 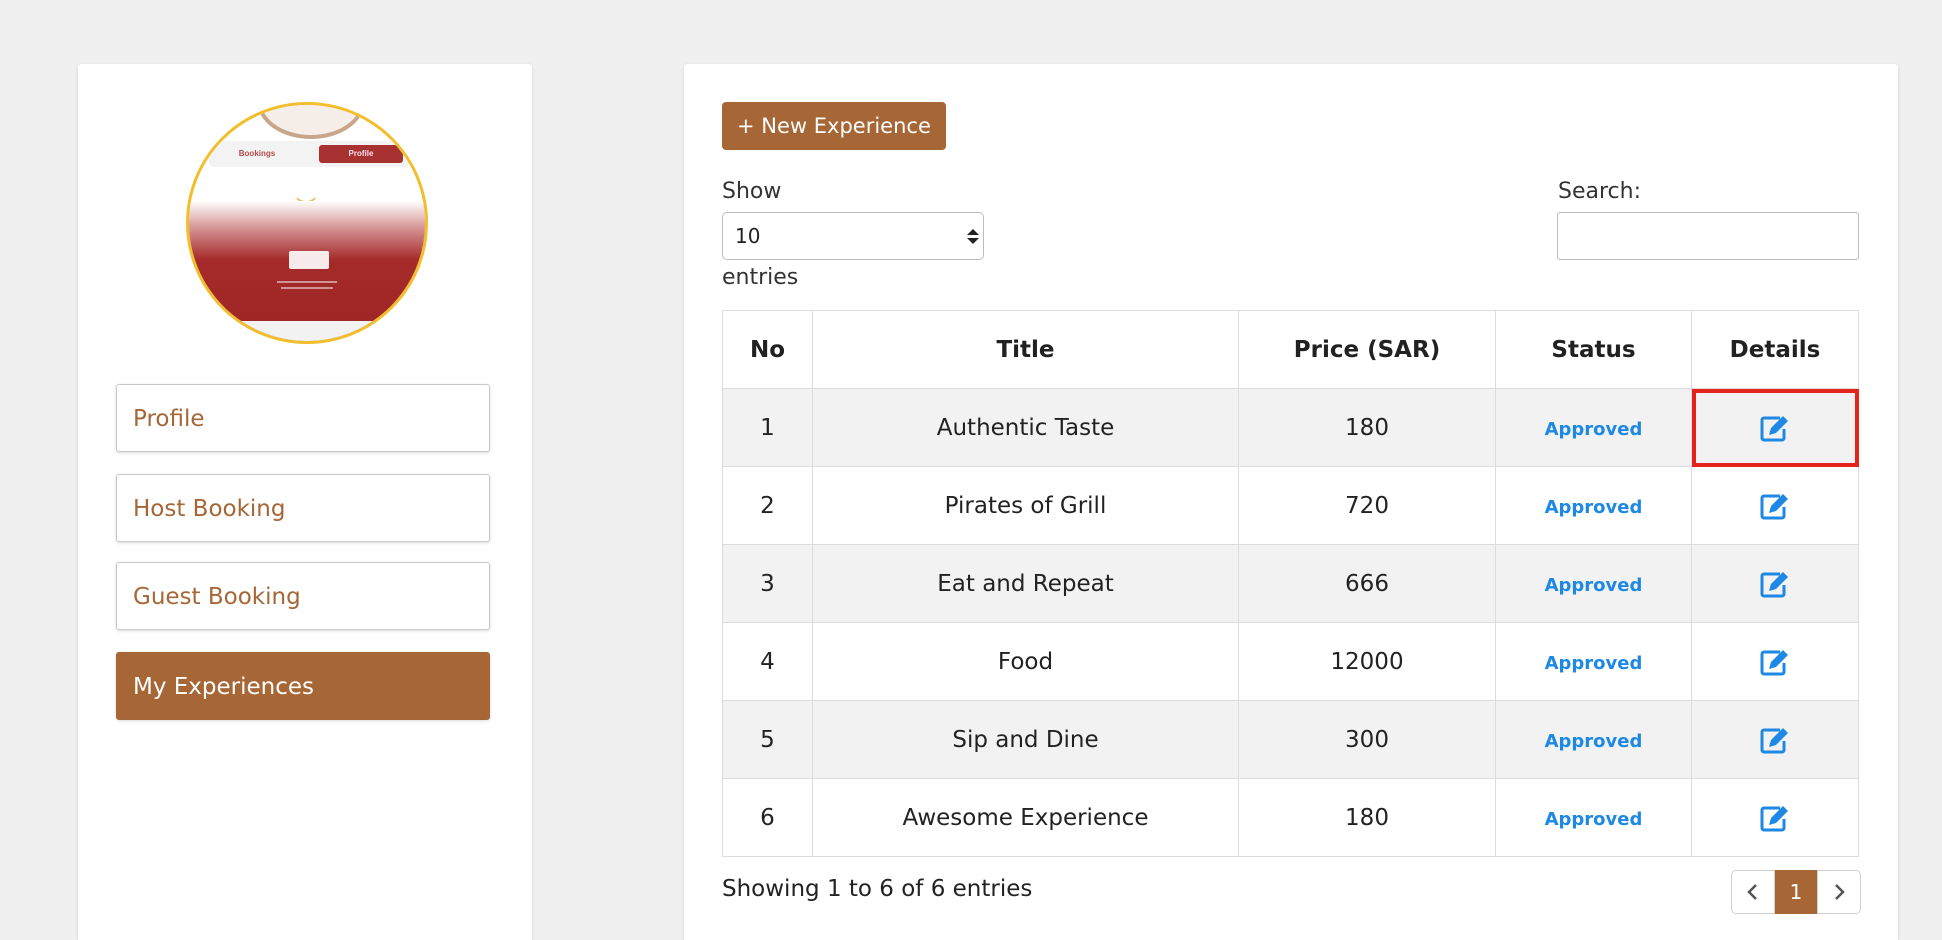 I want to click on header-title: Title, so click(x=1025, y=349).